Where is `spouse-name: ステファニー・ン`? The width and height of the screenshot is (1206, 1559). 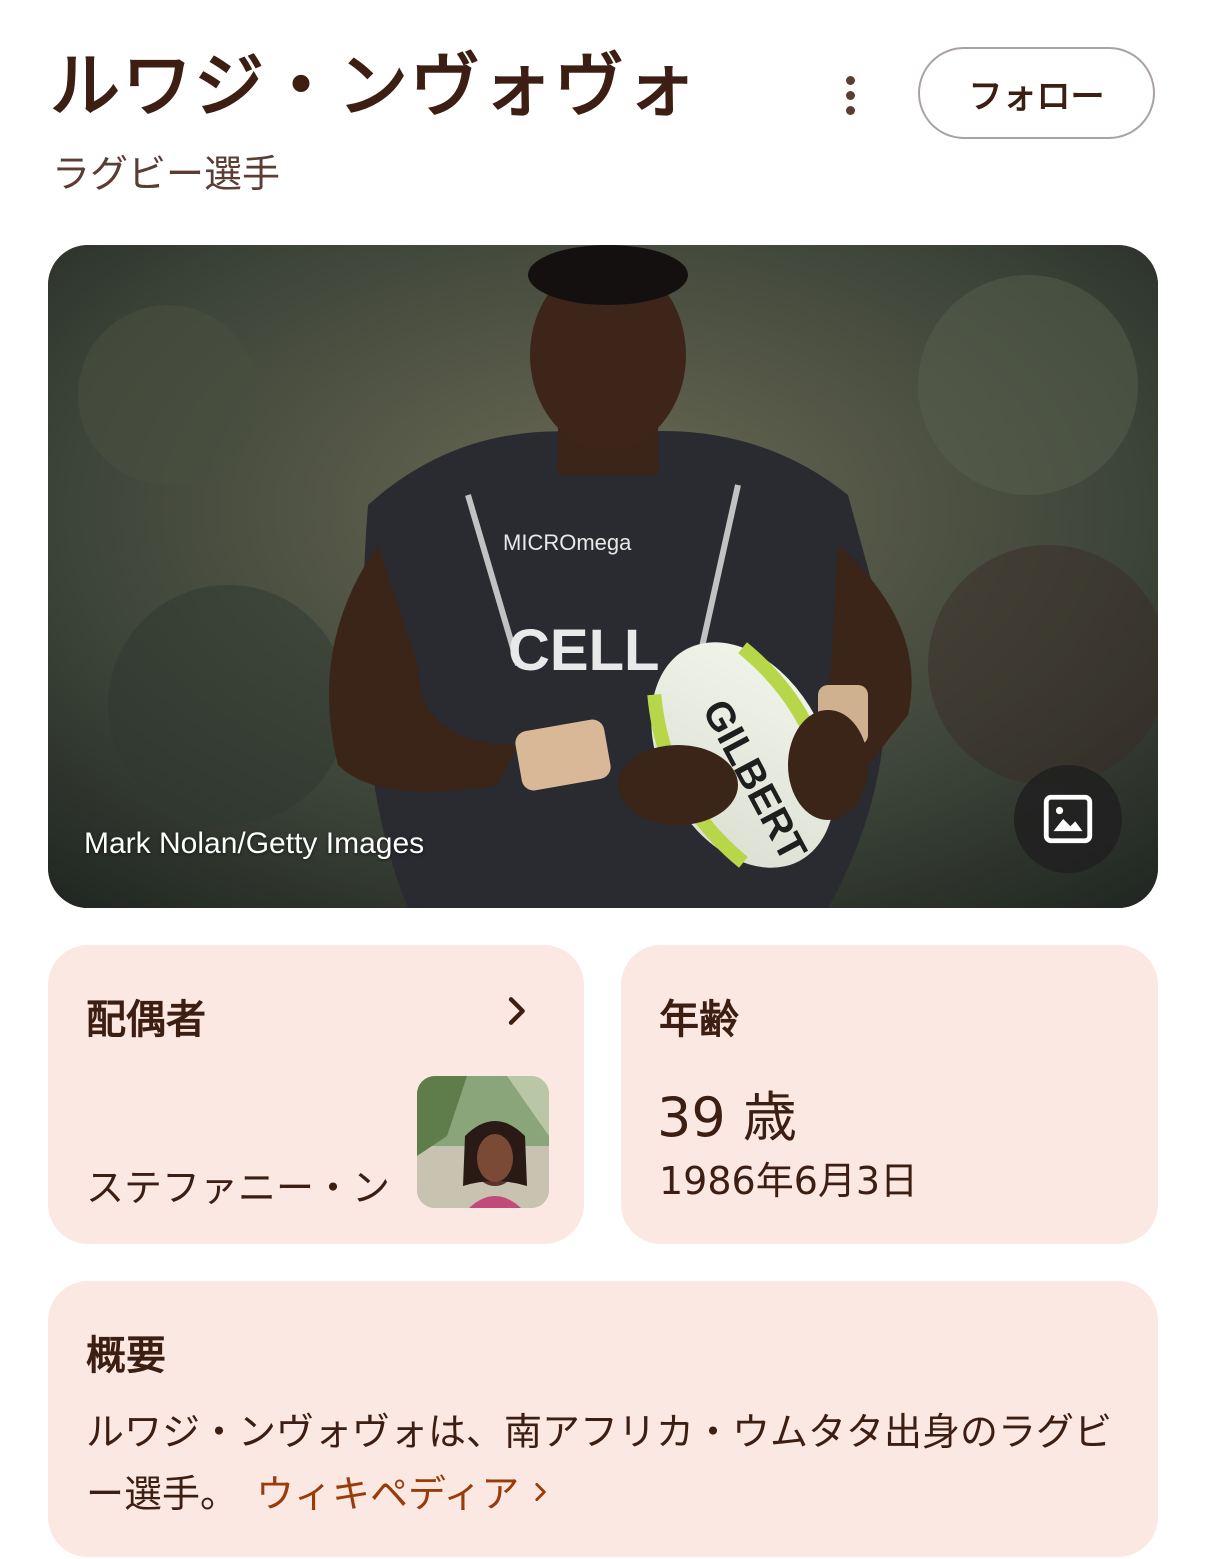
spouse-name: ステファニー・ン is located at coordinates (238, 1188).